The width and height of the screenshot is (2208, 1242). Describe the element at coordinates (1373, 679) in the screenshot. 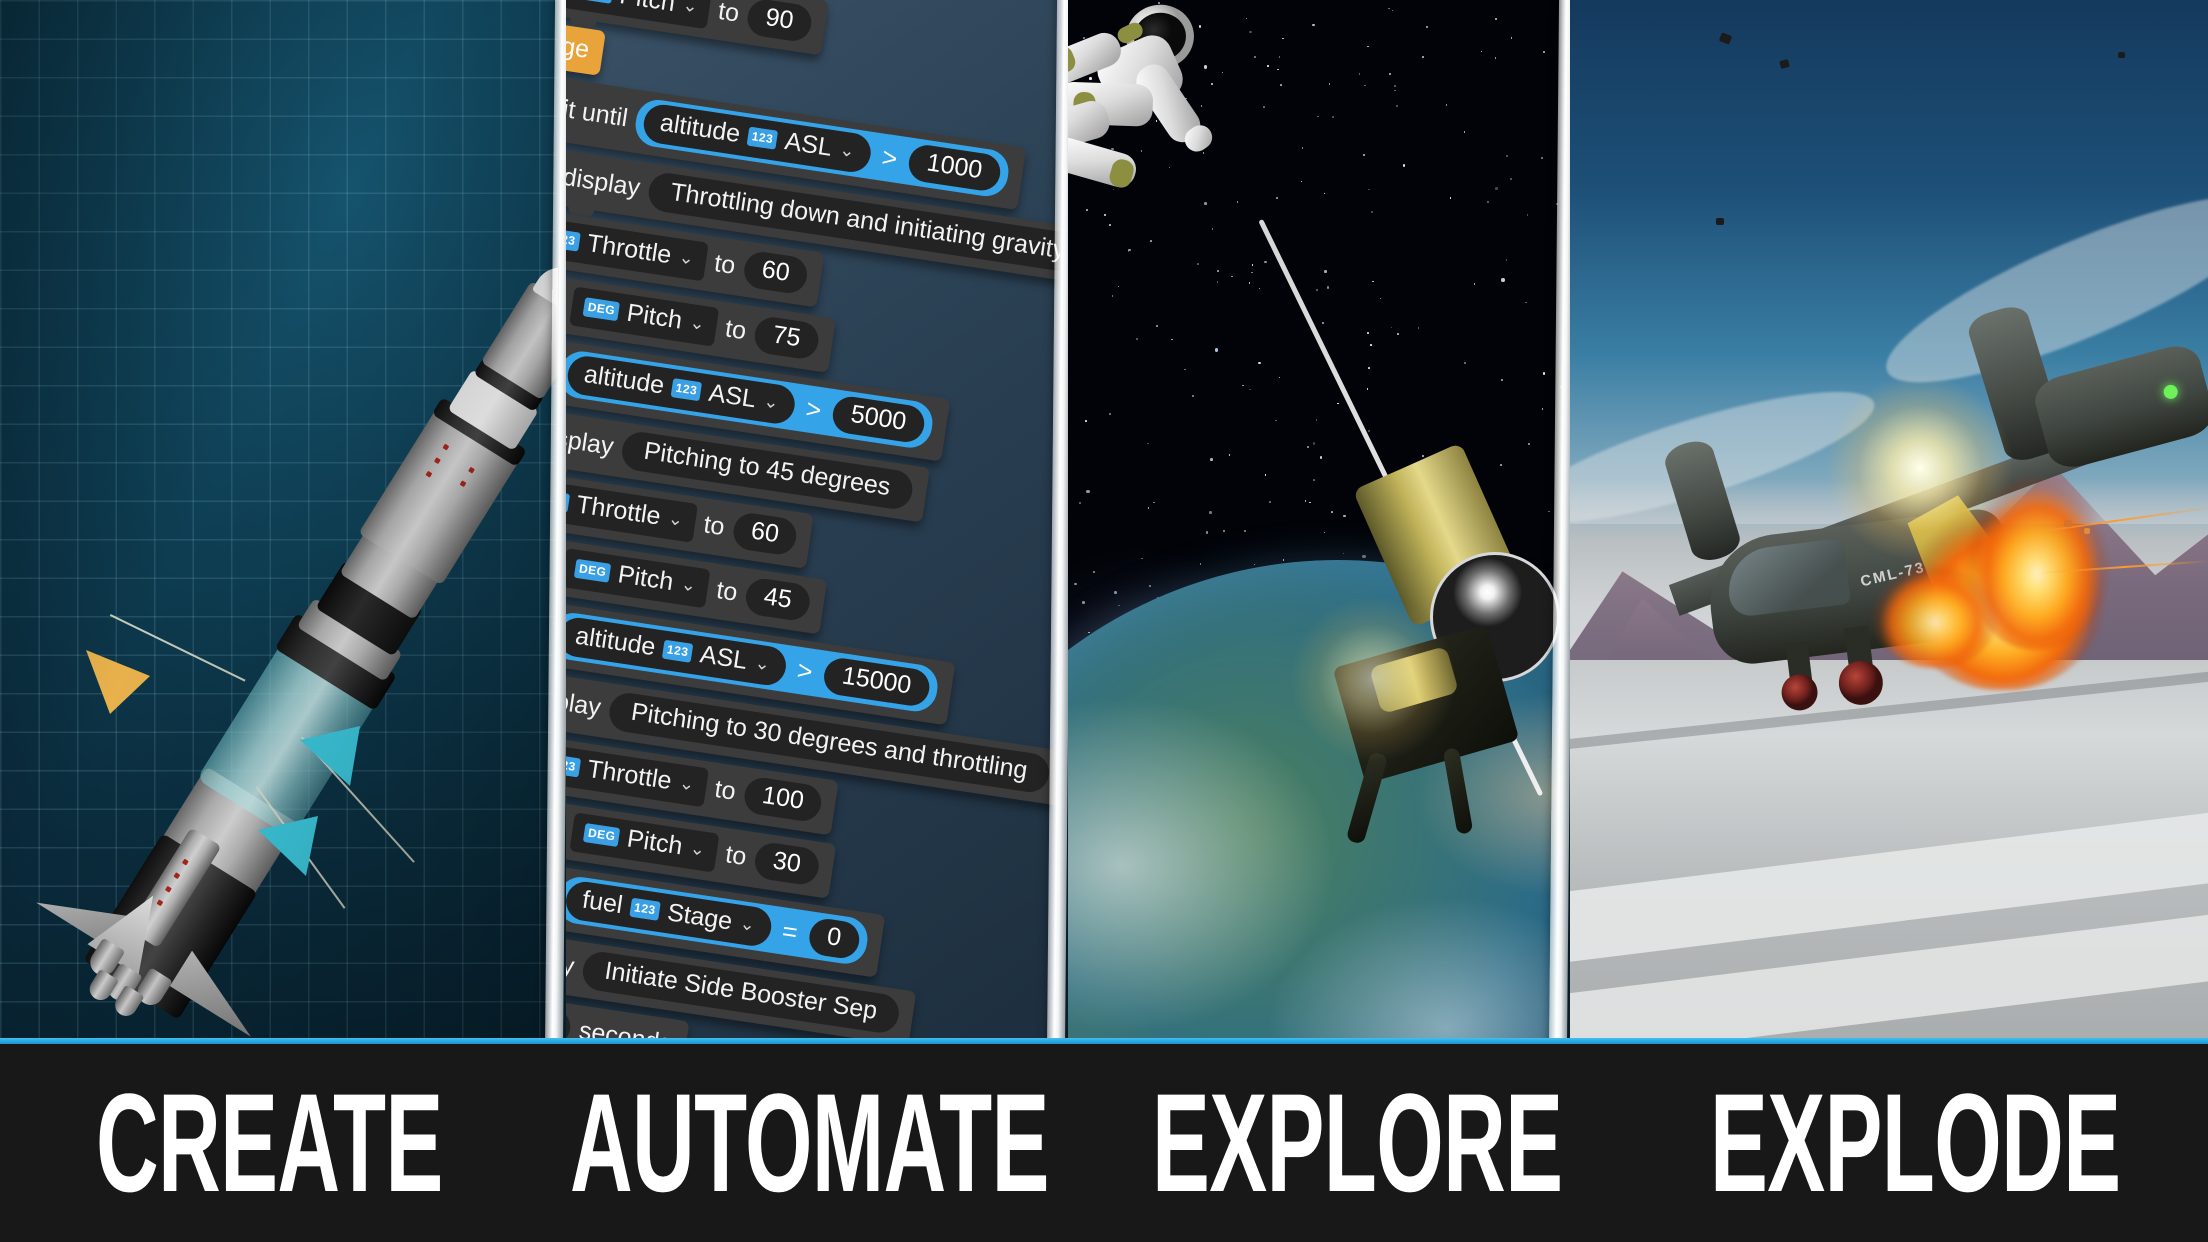

I see `spacecraft-glint` at that location.